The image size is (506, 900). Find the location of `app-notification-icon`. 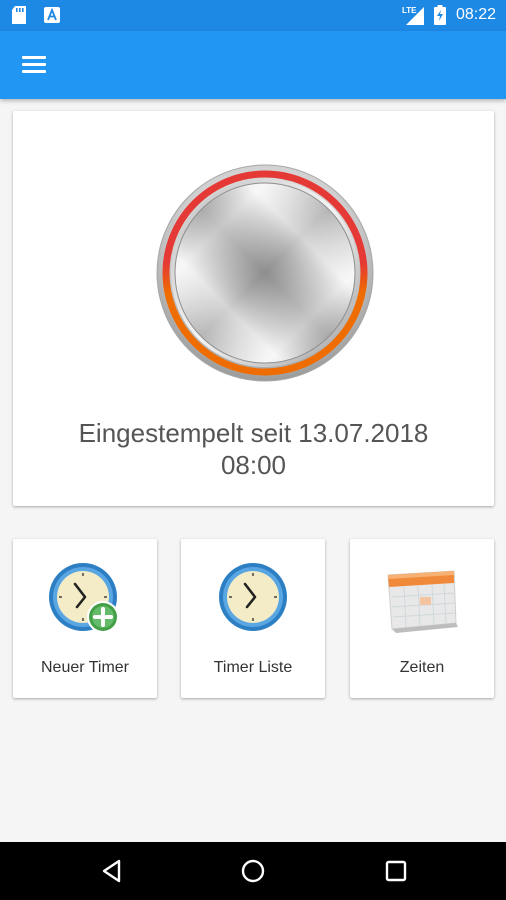

app-notification-icon is located at coordinates (52, 15).